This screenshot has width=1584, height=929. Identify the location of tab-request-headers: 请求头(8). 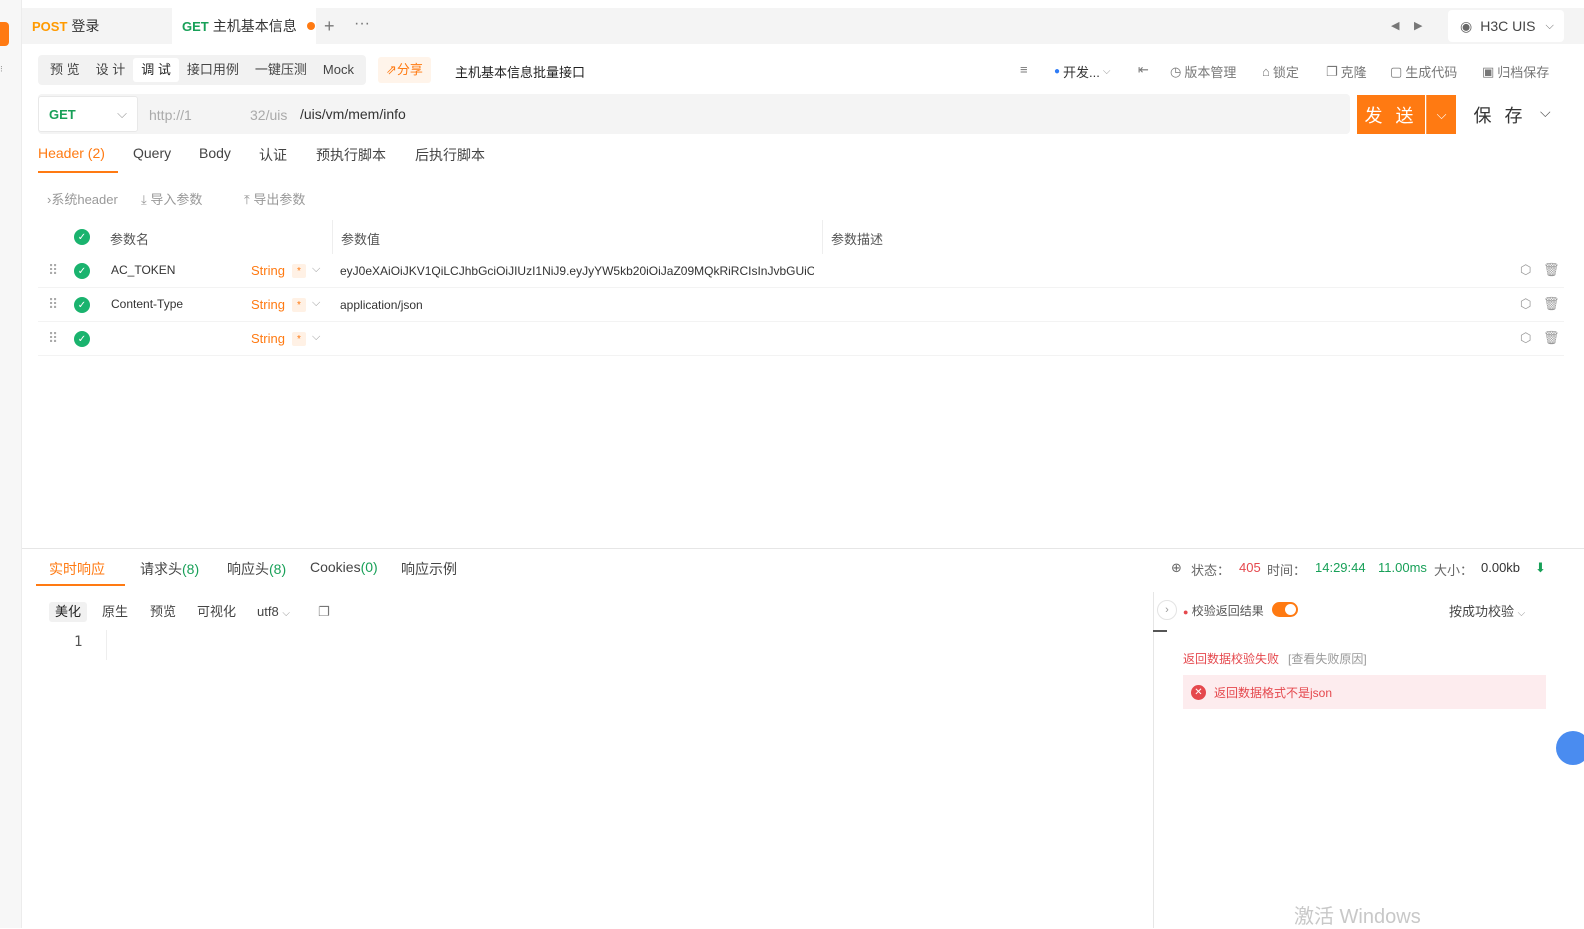
(169, 569).